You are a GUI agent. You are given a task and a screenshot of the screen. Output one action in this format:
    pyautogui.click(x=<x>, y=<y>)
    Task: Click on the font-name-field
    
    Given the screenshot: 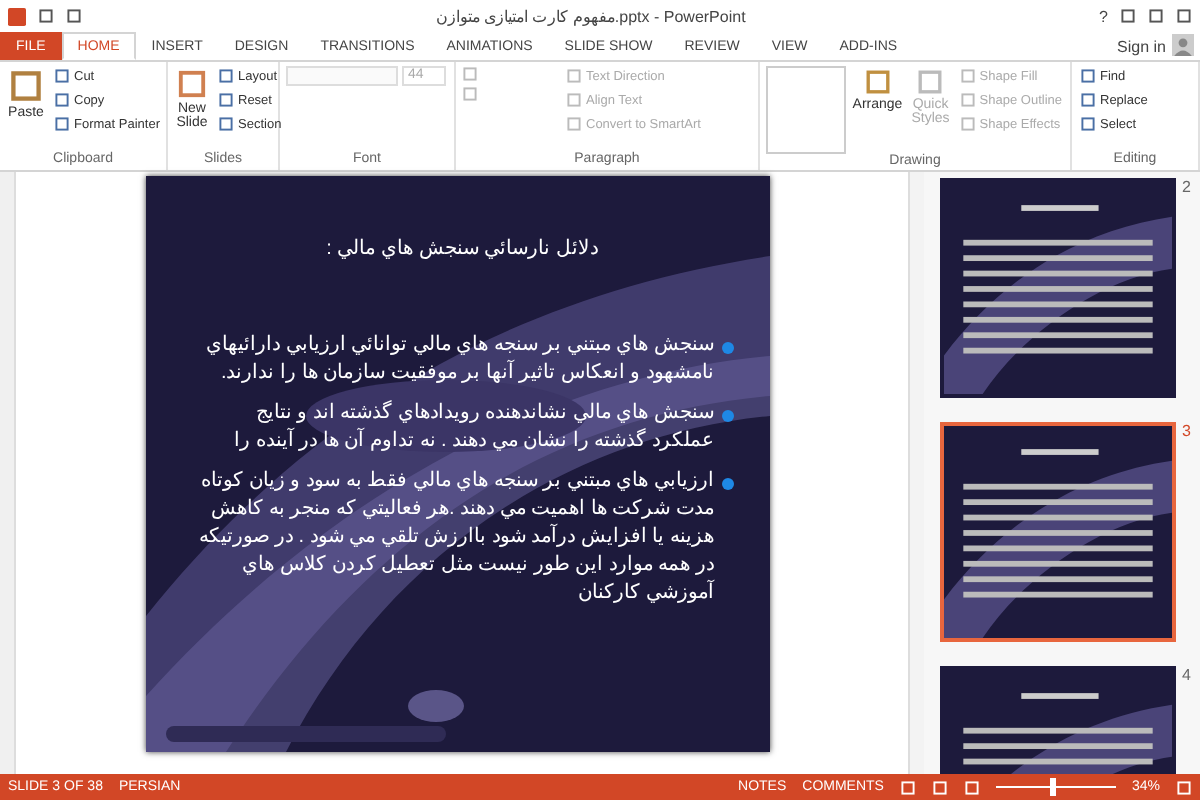 What is the action you would take?
    pyautogui.click(x=342, y=76)
    